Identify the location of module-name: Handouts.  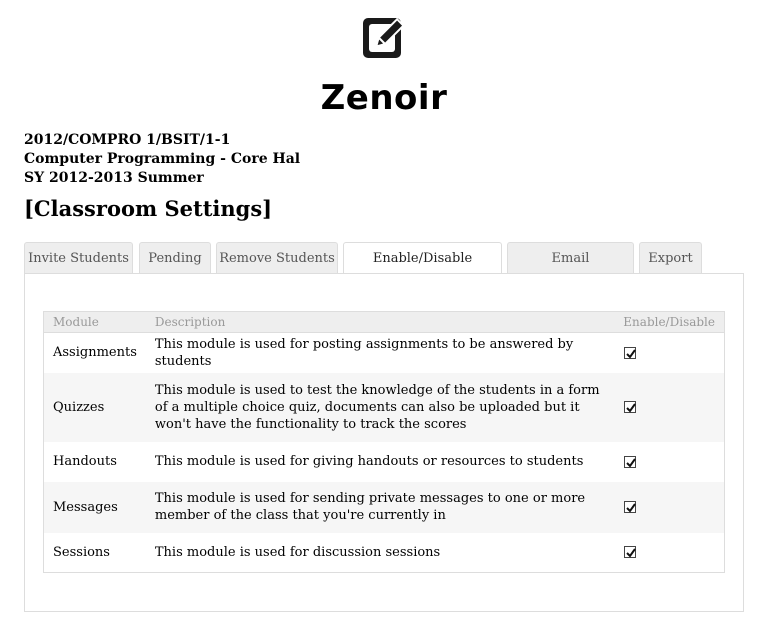
(85, 461).